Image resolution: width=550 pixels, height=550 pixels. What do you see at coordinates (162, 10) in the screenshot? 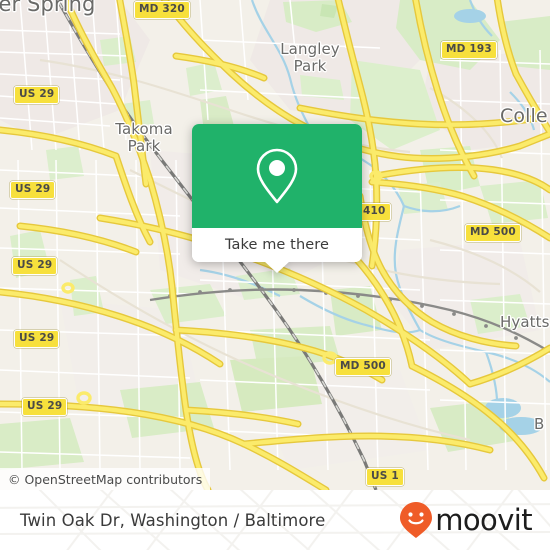
I see `shield-md-320: MD 320` at bounding box center [162, 10].